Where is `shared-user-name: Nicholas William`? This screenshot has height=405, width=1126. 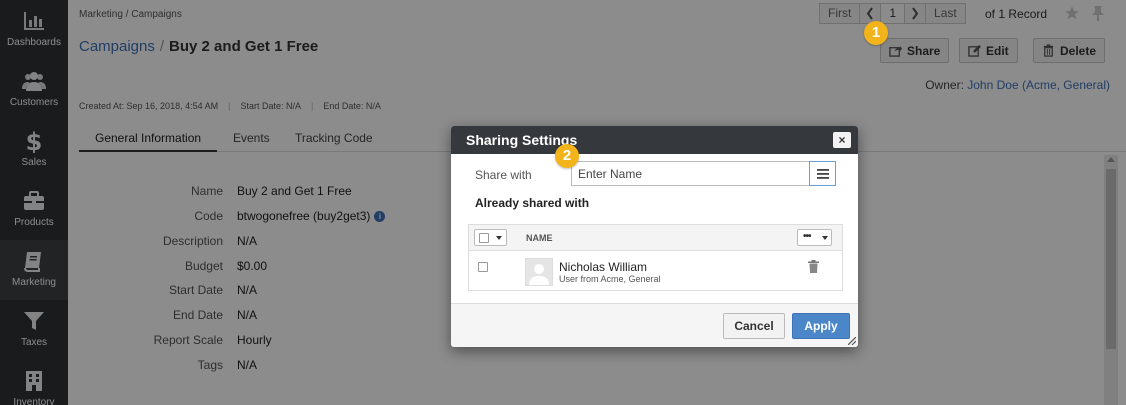 shared-user-name: Nicholas William is located at coordinates (603, 267).